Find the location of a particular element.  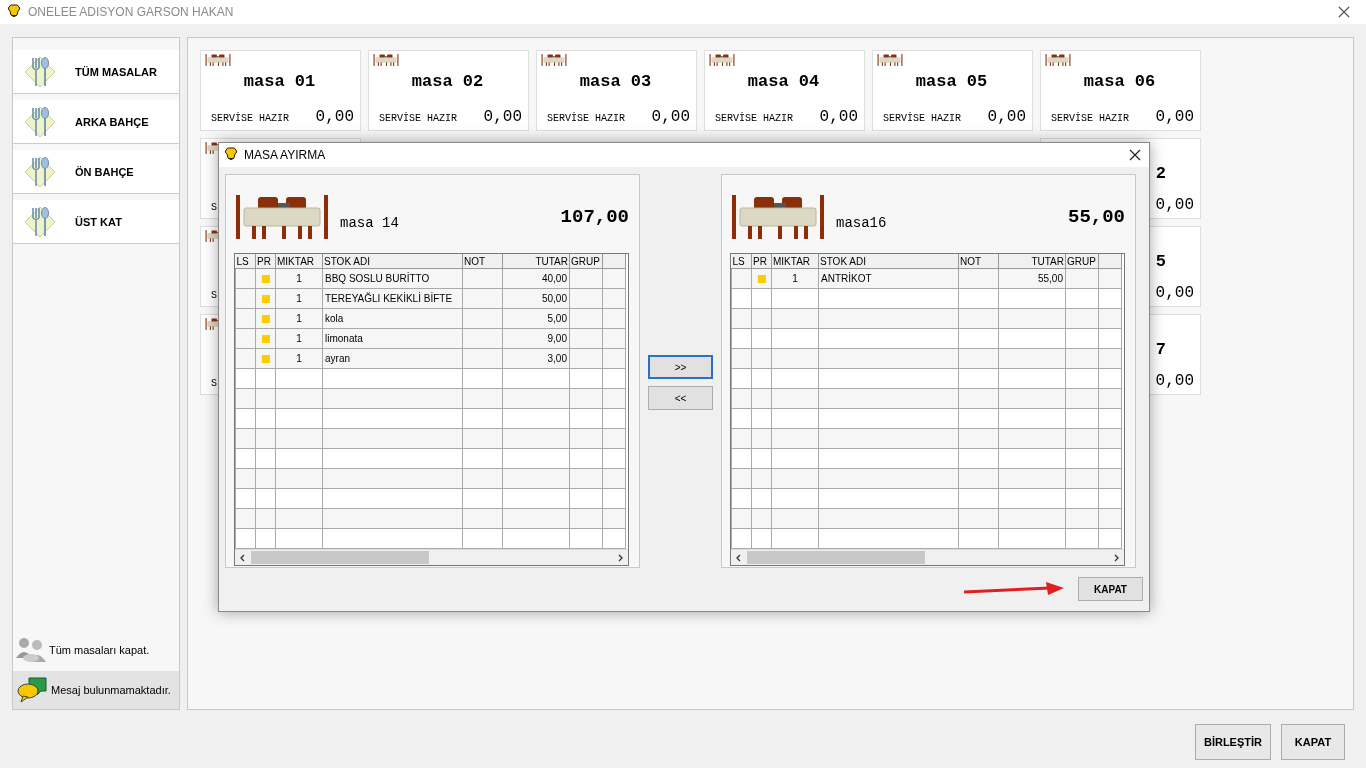

window-title: ONELEE ADISYON GARSON HAKAN is located at coordinates (131, 12).